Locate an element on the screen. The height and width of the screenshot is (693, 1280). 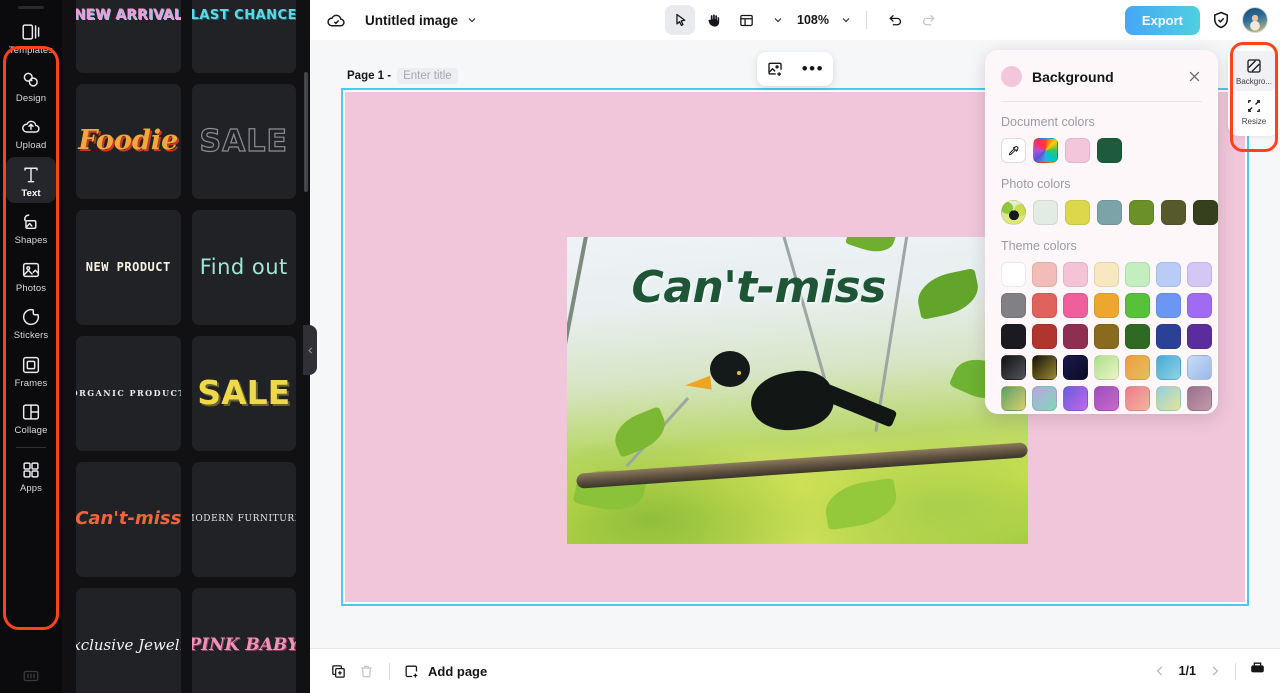
image-plus-icon is located at coordinates (775, 69).